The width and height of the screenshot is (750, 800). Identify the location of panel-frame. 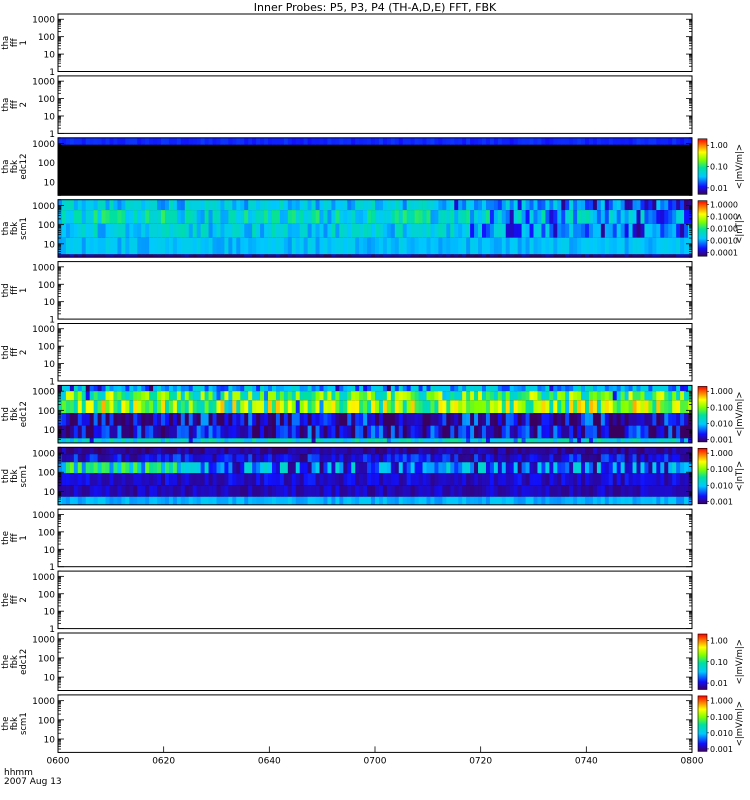
(375, 104).